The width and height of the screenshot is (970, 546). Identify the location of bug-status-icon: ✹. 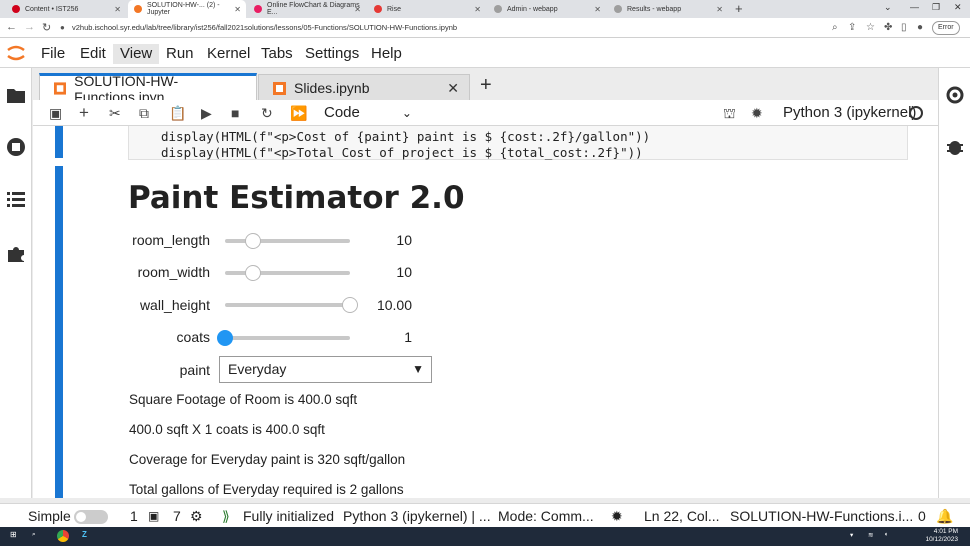
(617, 516).